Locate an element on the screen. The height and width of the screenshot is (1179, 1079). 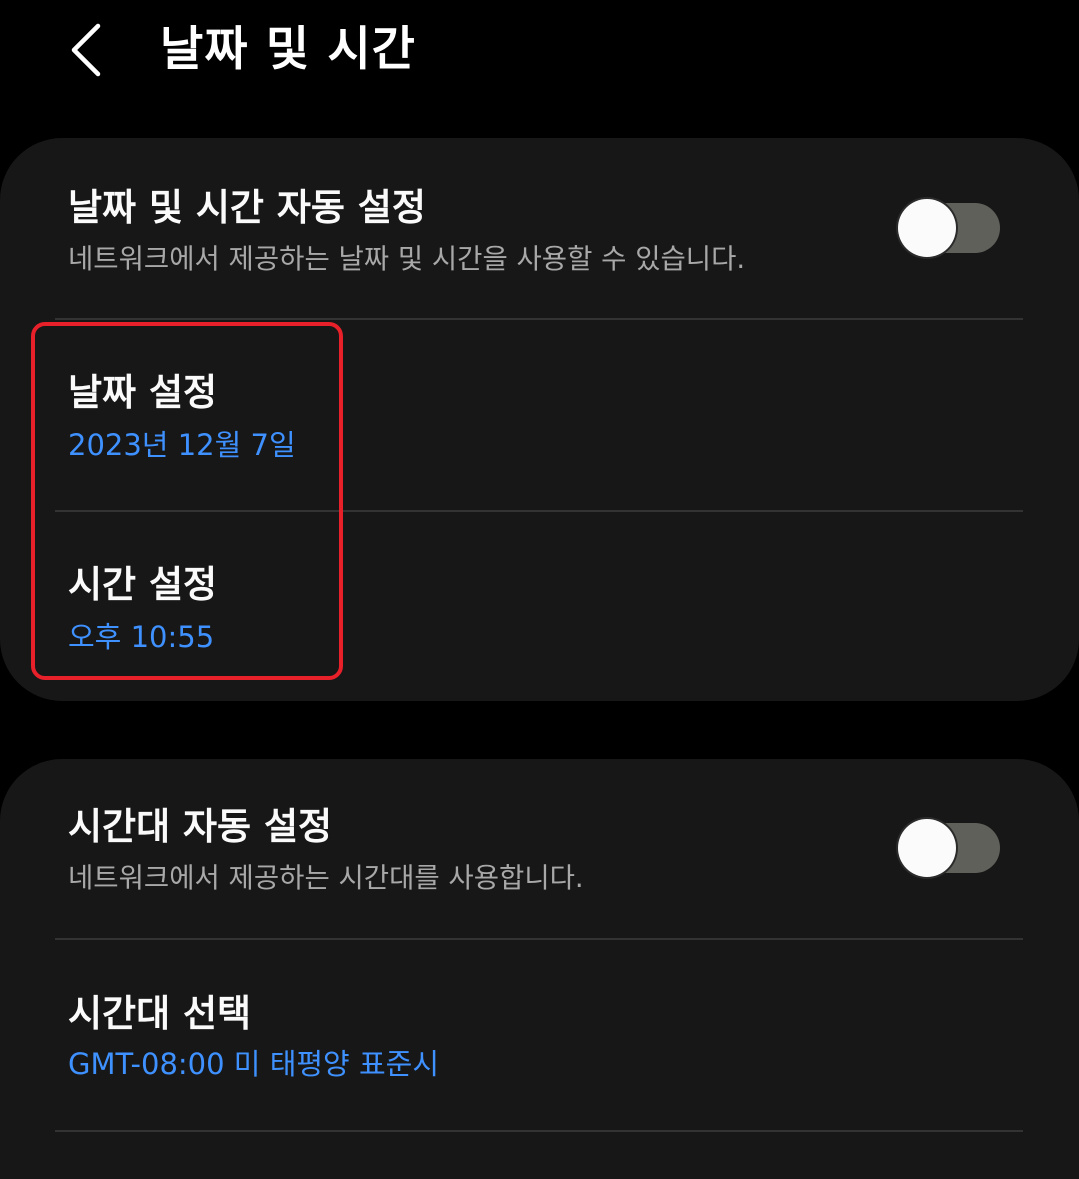
auto-datetime-subtitle: 네트워크에서 제공하는 날짜 및 시간을 사용할 수 있습니다. is located at coordinates (407, 259).